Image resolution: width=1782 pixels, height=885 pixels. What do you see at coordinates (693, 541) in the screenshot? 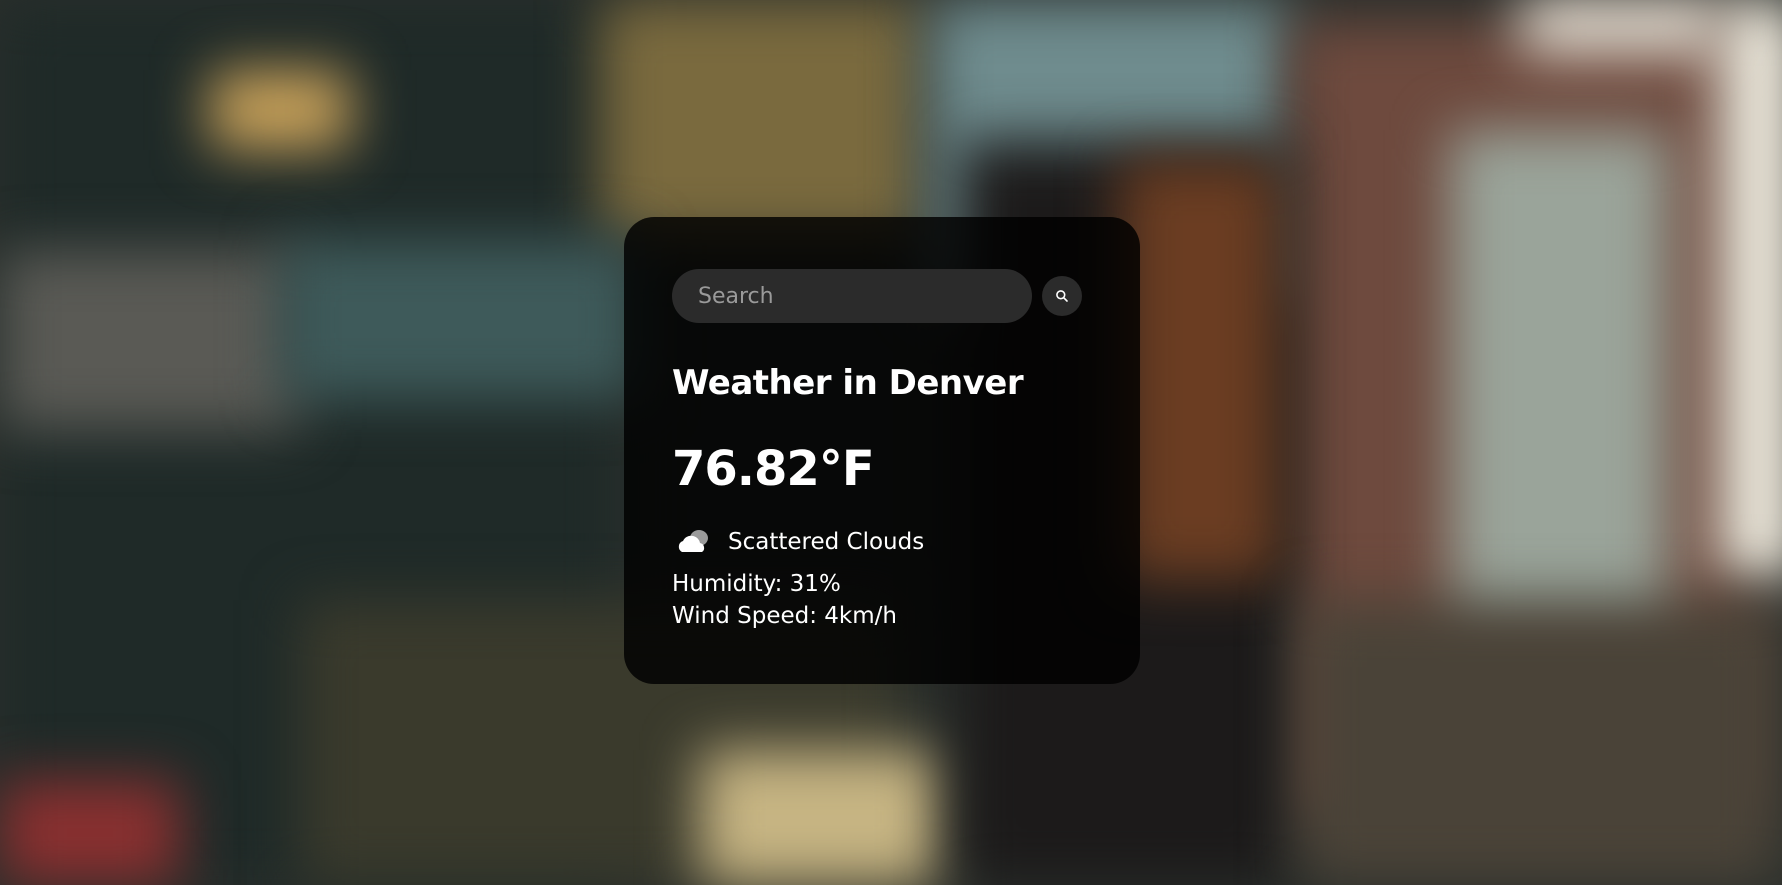
I see `cloud-icon` at bounding box center [693, 541].